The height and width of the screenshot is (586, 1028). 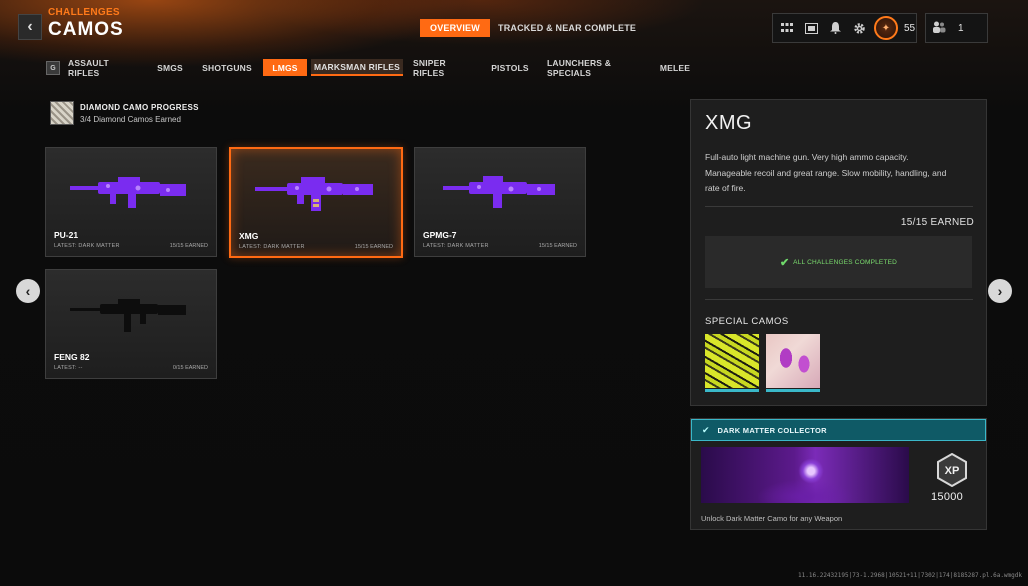 What do you see at coordinates (455, 28) in the screenshot?
I see `tab-overview: OVERVIEW` at bounding box center [455, 28].